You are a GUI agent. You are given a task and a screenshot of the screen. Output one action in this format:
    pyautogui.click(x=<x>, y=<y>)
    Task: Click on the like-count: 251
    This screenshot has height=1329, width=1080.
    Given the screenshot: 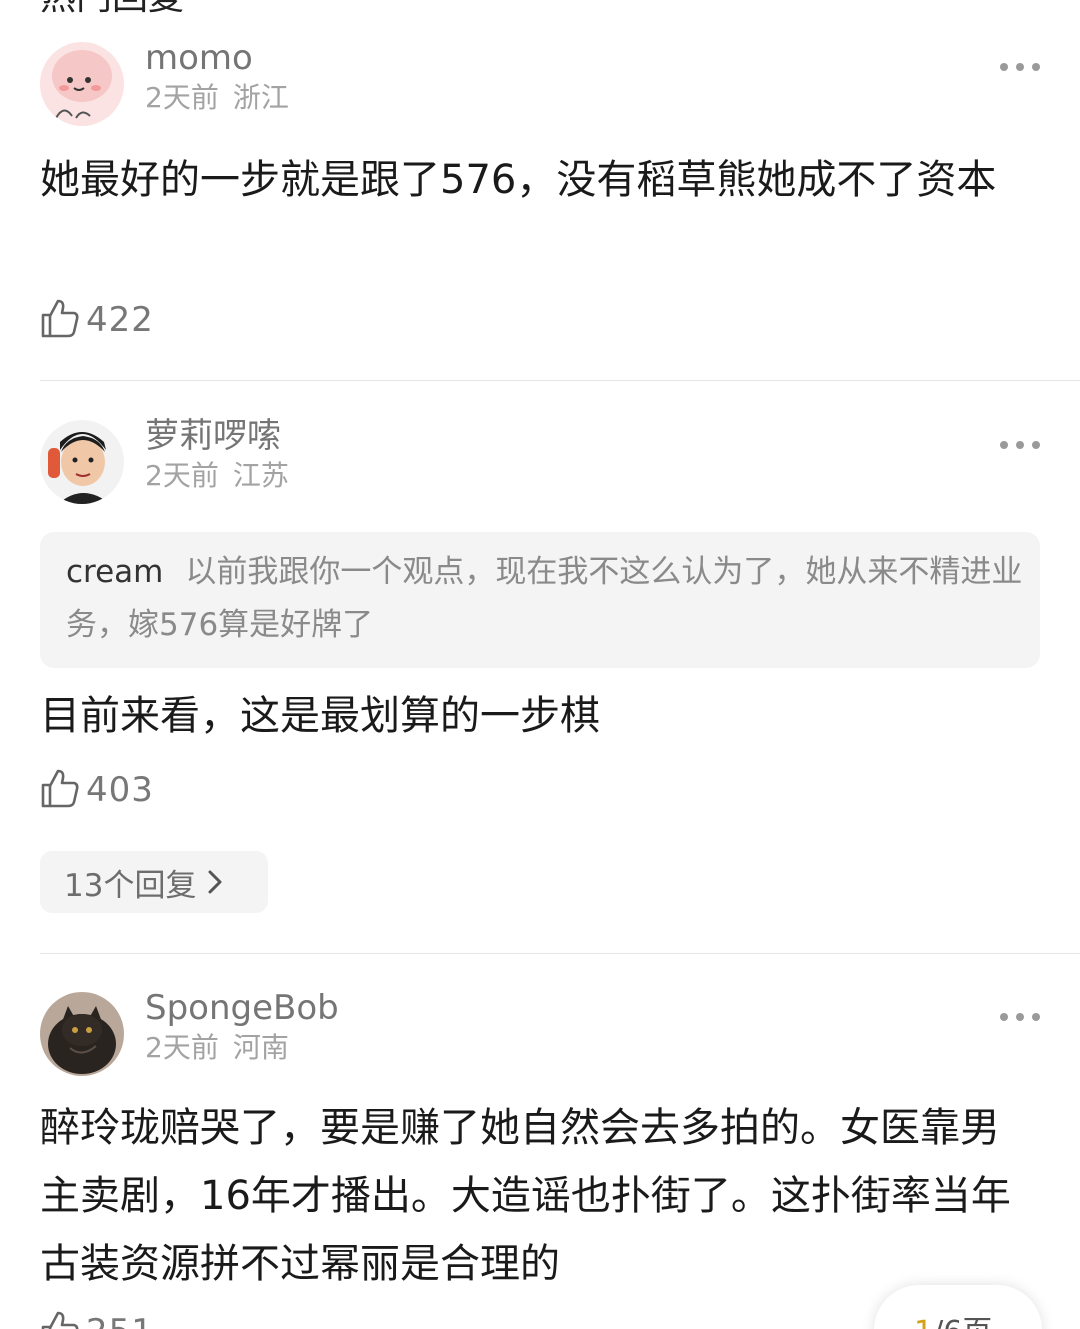 What is the action you would take?
    pyautogui.click(x=120, y=1320)
    